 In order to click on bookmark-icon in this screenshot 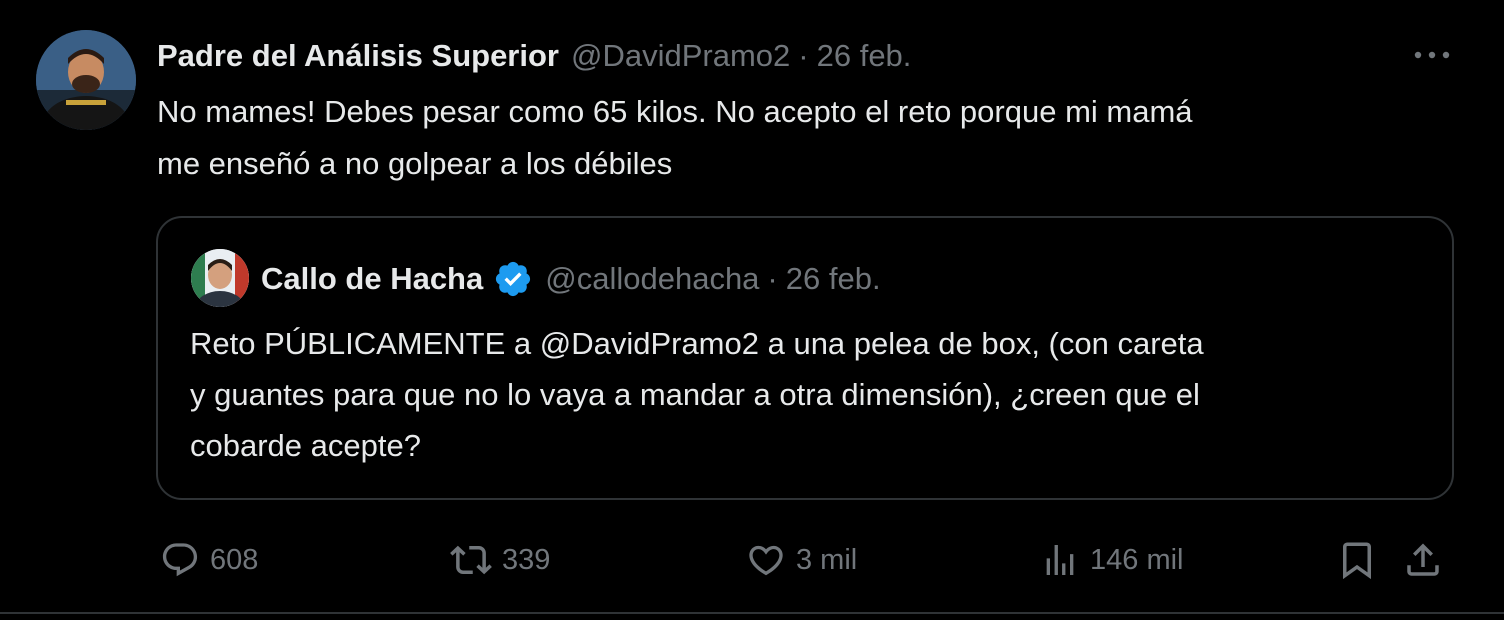, I will do `click(1357, 560)`.